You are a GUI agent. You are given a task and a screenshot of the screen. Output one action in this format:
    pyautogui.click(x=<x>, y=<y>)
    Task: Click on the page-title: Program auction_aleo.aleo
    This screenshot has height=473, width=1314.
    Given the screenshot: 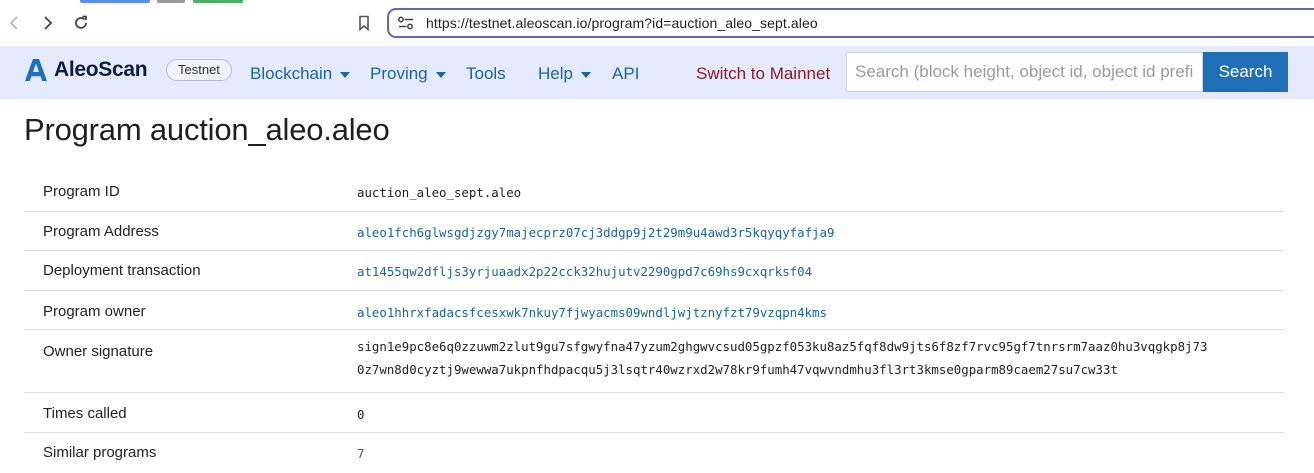 What is the action you would take?
    pyautogui.click(x=207, y=129)
    